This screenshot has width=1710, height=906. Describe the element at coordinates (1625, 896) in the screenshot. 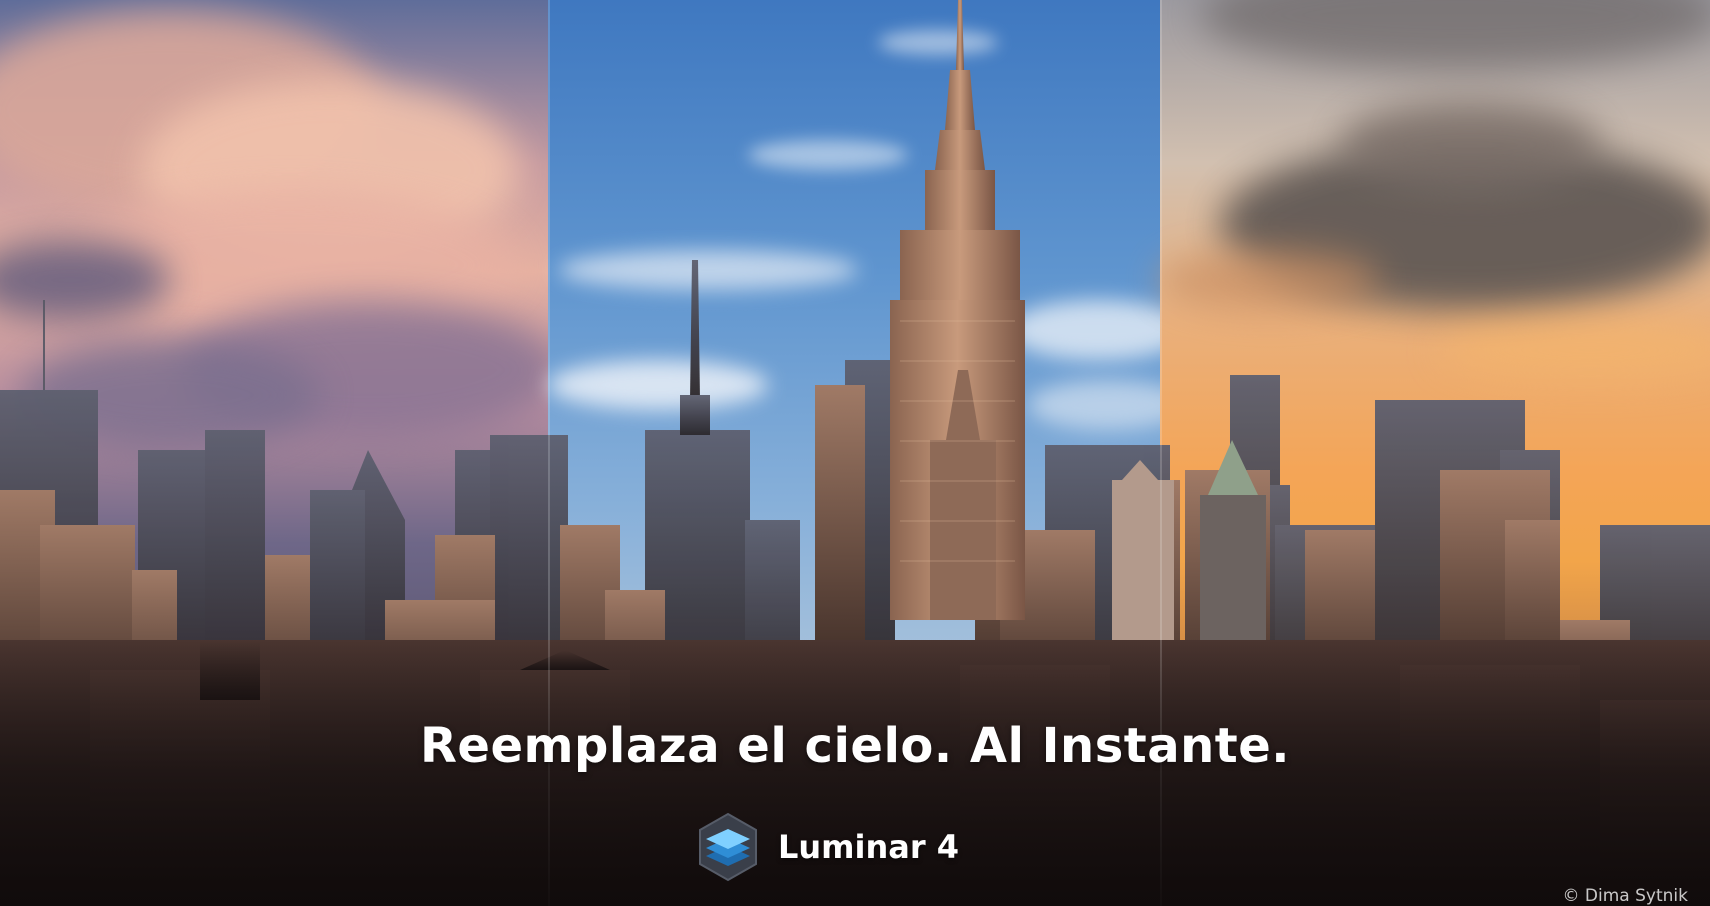

I see `photo-credit: © Dima Sytnik` at that location.